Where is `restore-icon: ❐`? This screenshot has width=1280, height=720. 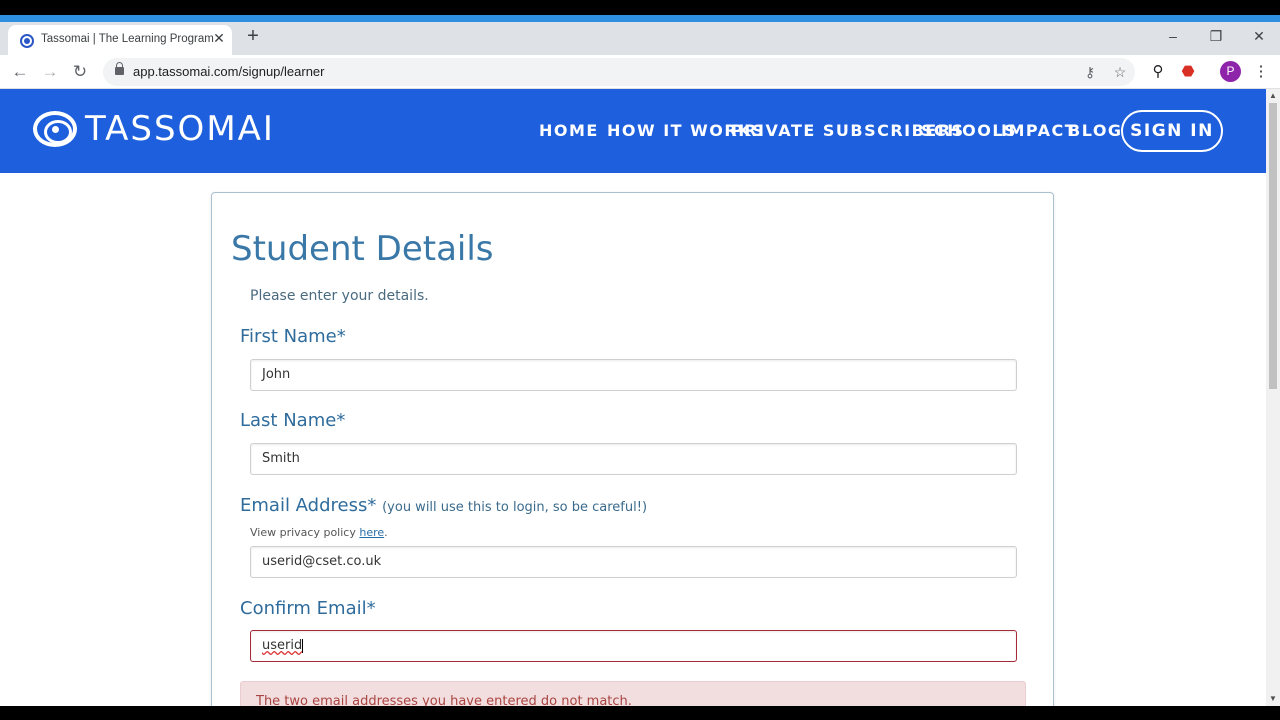
restore-icon: ❐ is located at coordinates (1216, 36).